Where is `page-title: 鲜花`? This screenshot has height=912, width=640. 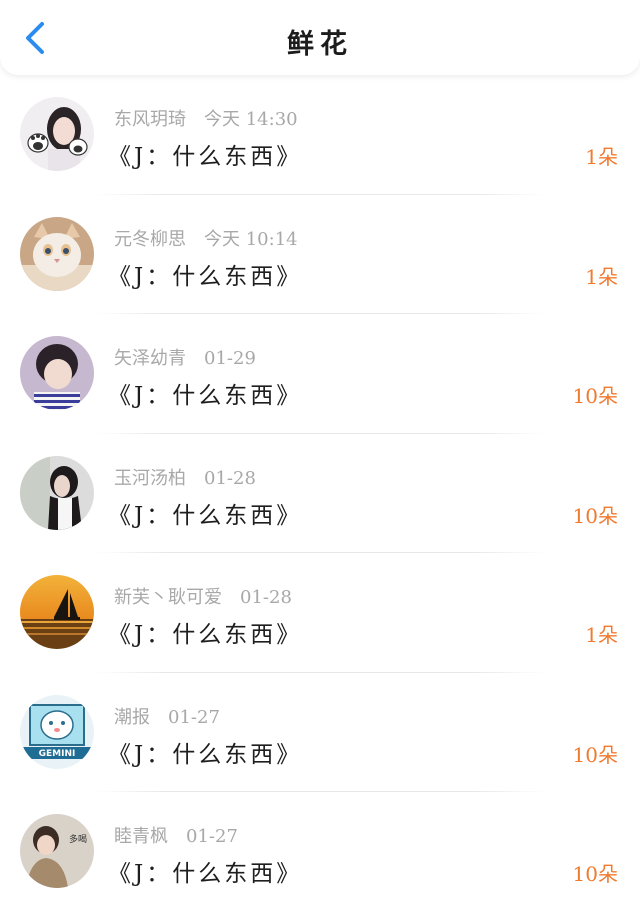
page-title: 鲜花 is located at coordinates (320, 44).